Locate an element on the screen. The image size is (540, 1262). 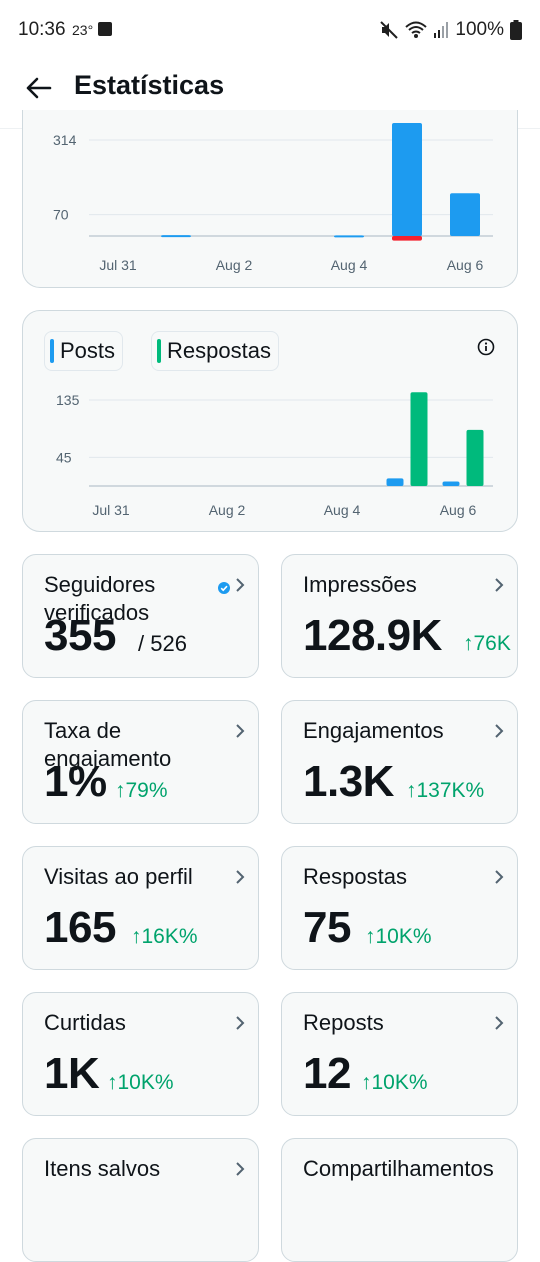
metric-label: Reposts is located at coordinates (343, 1022).